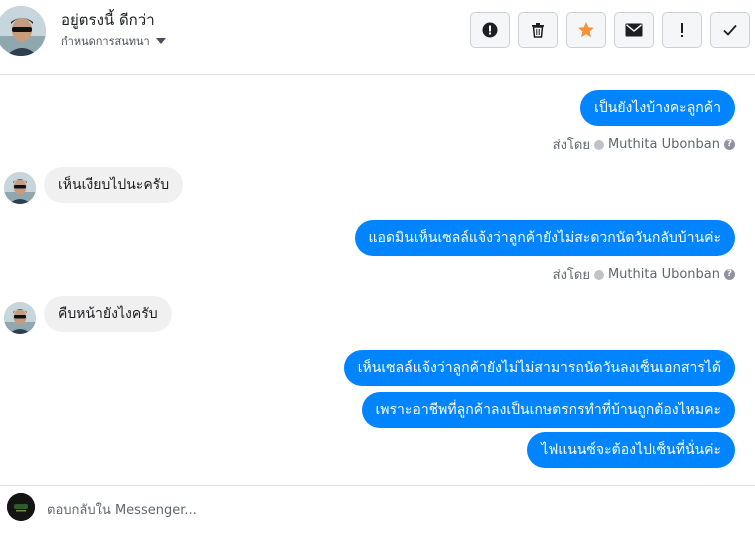  I want to click on outgoing-message: เป็นยังไงบ้างคะลูกค้า, so click(657, 108).